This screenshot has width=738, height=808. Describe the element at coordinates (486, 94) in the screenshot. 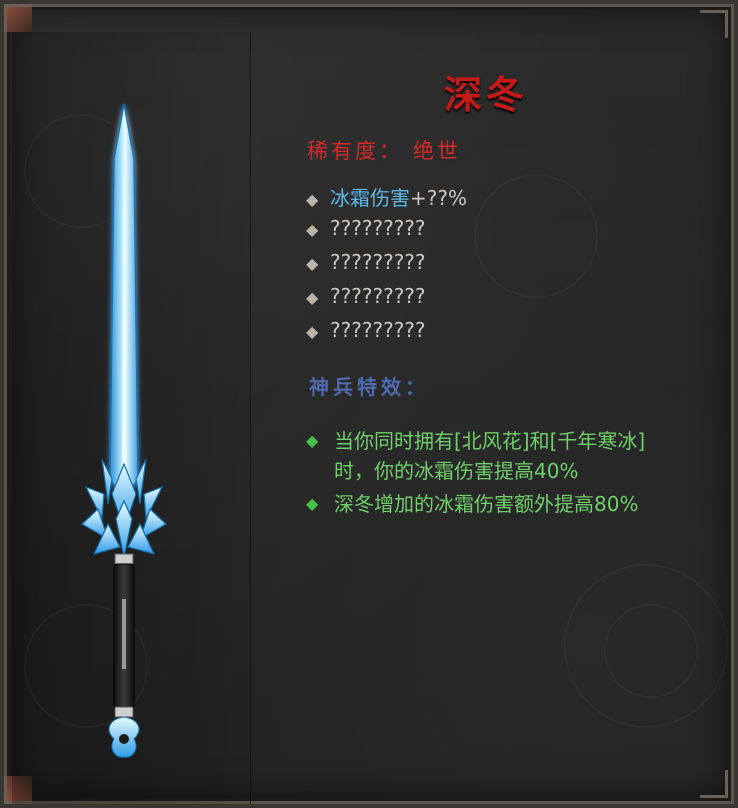

I see `item-name: 深冬` at that location.